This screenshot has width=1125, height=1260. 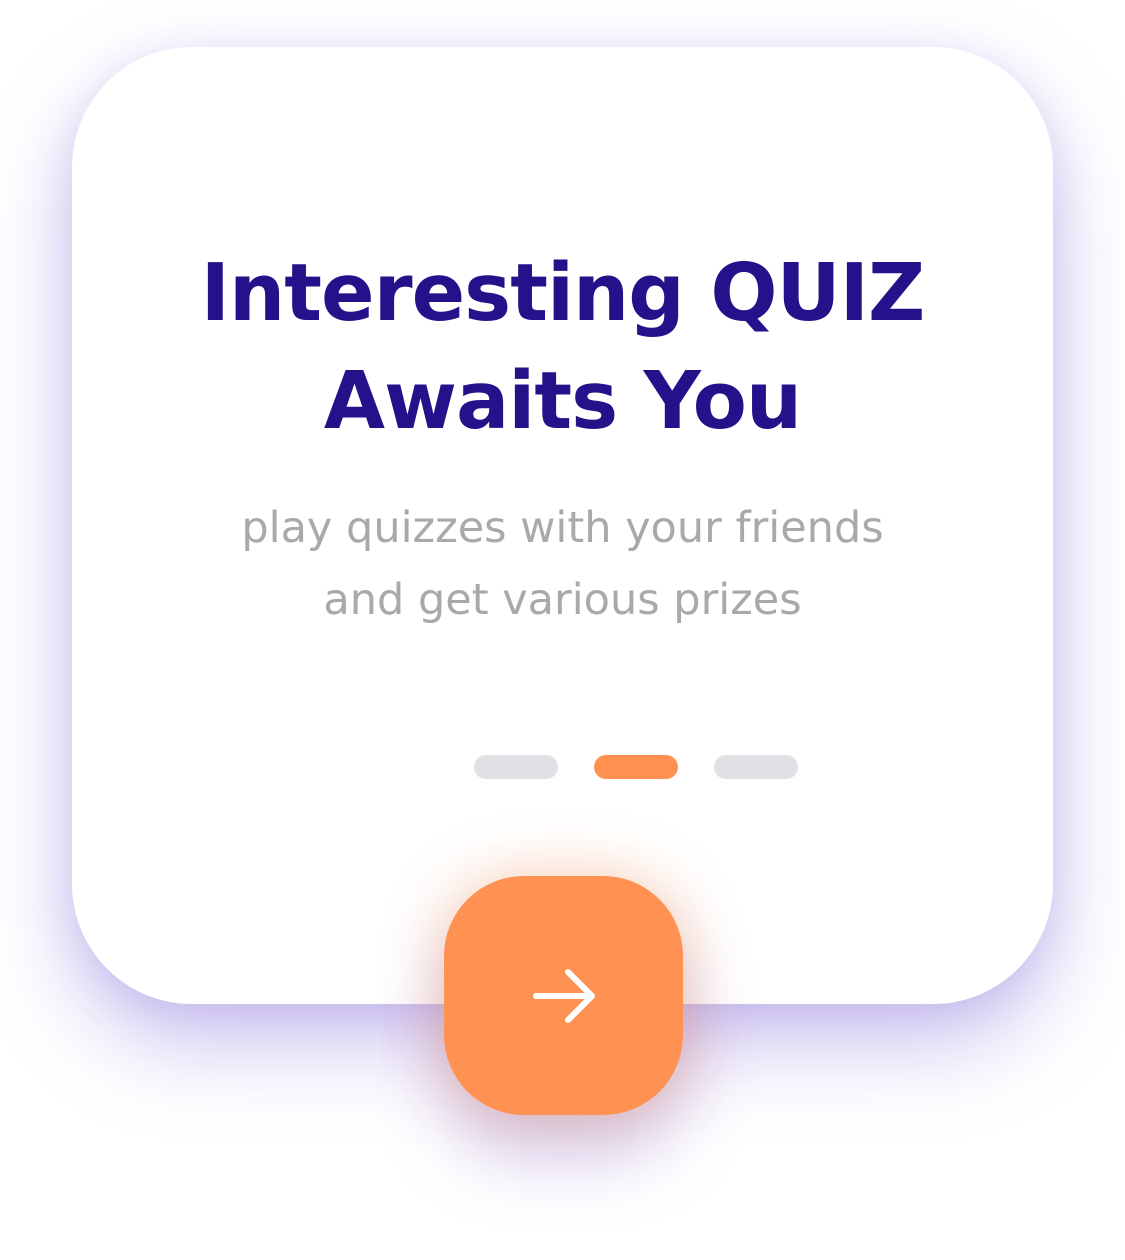 I want to click on page-dot-2-active, so click(x=636, y=767).